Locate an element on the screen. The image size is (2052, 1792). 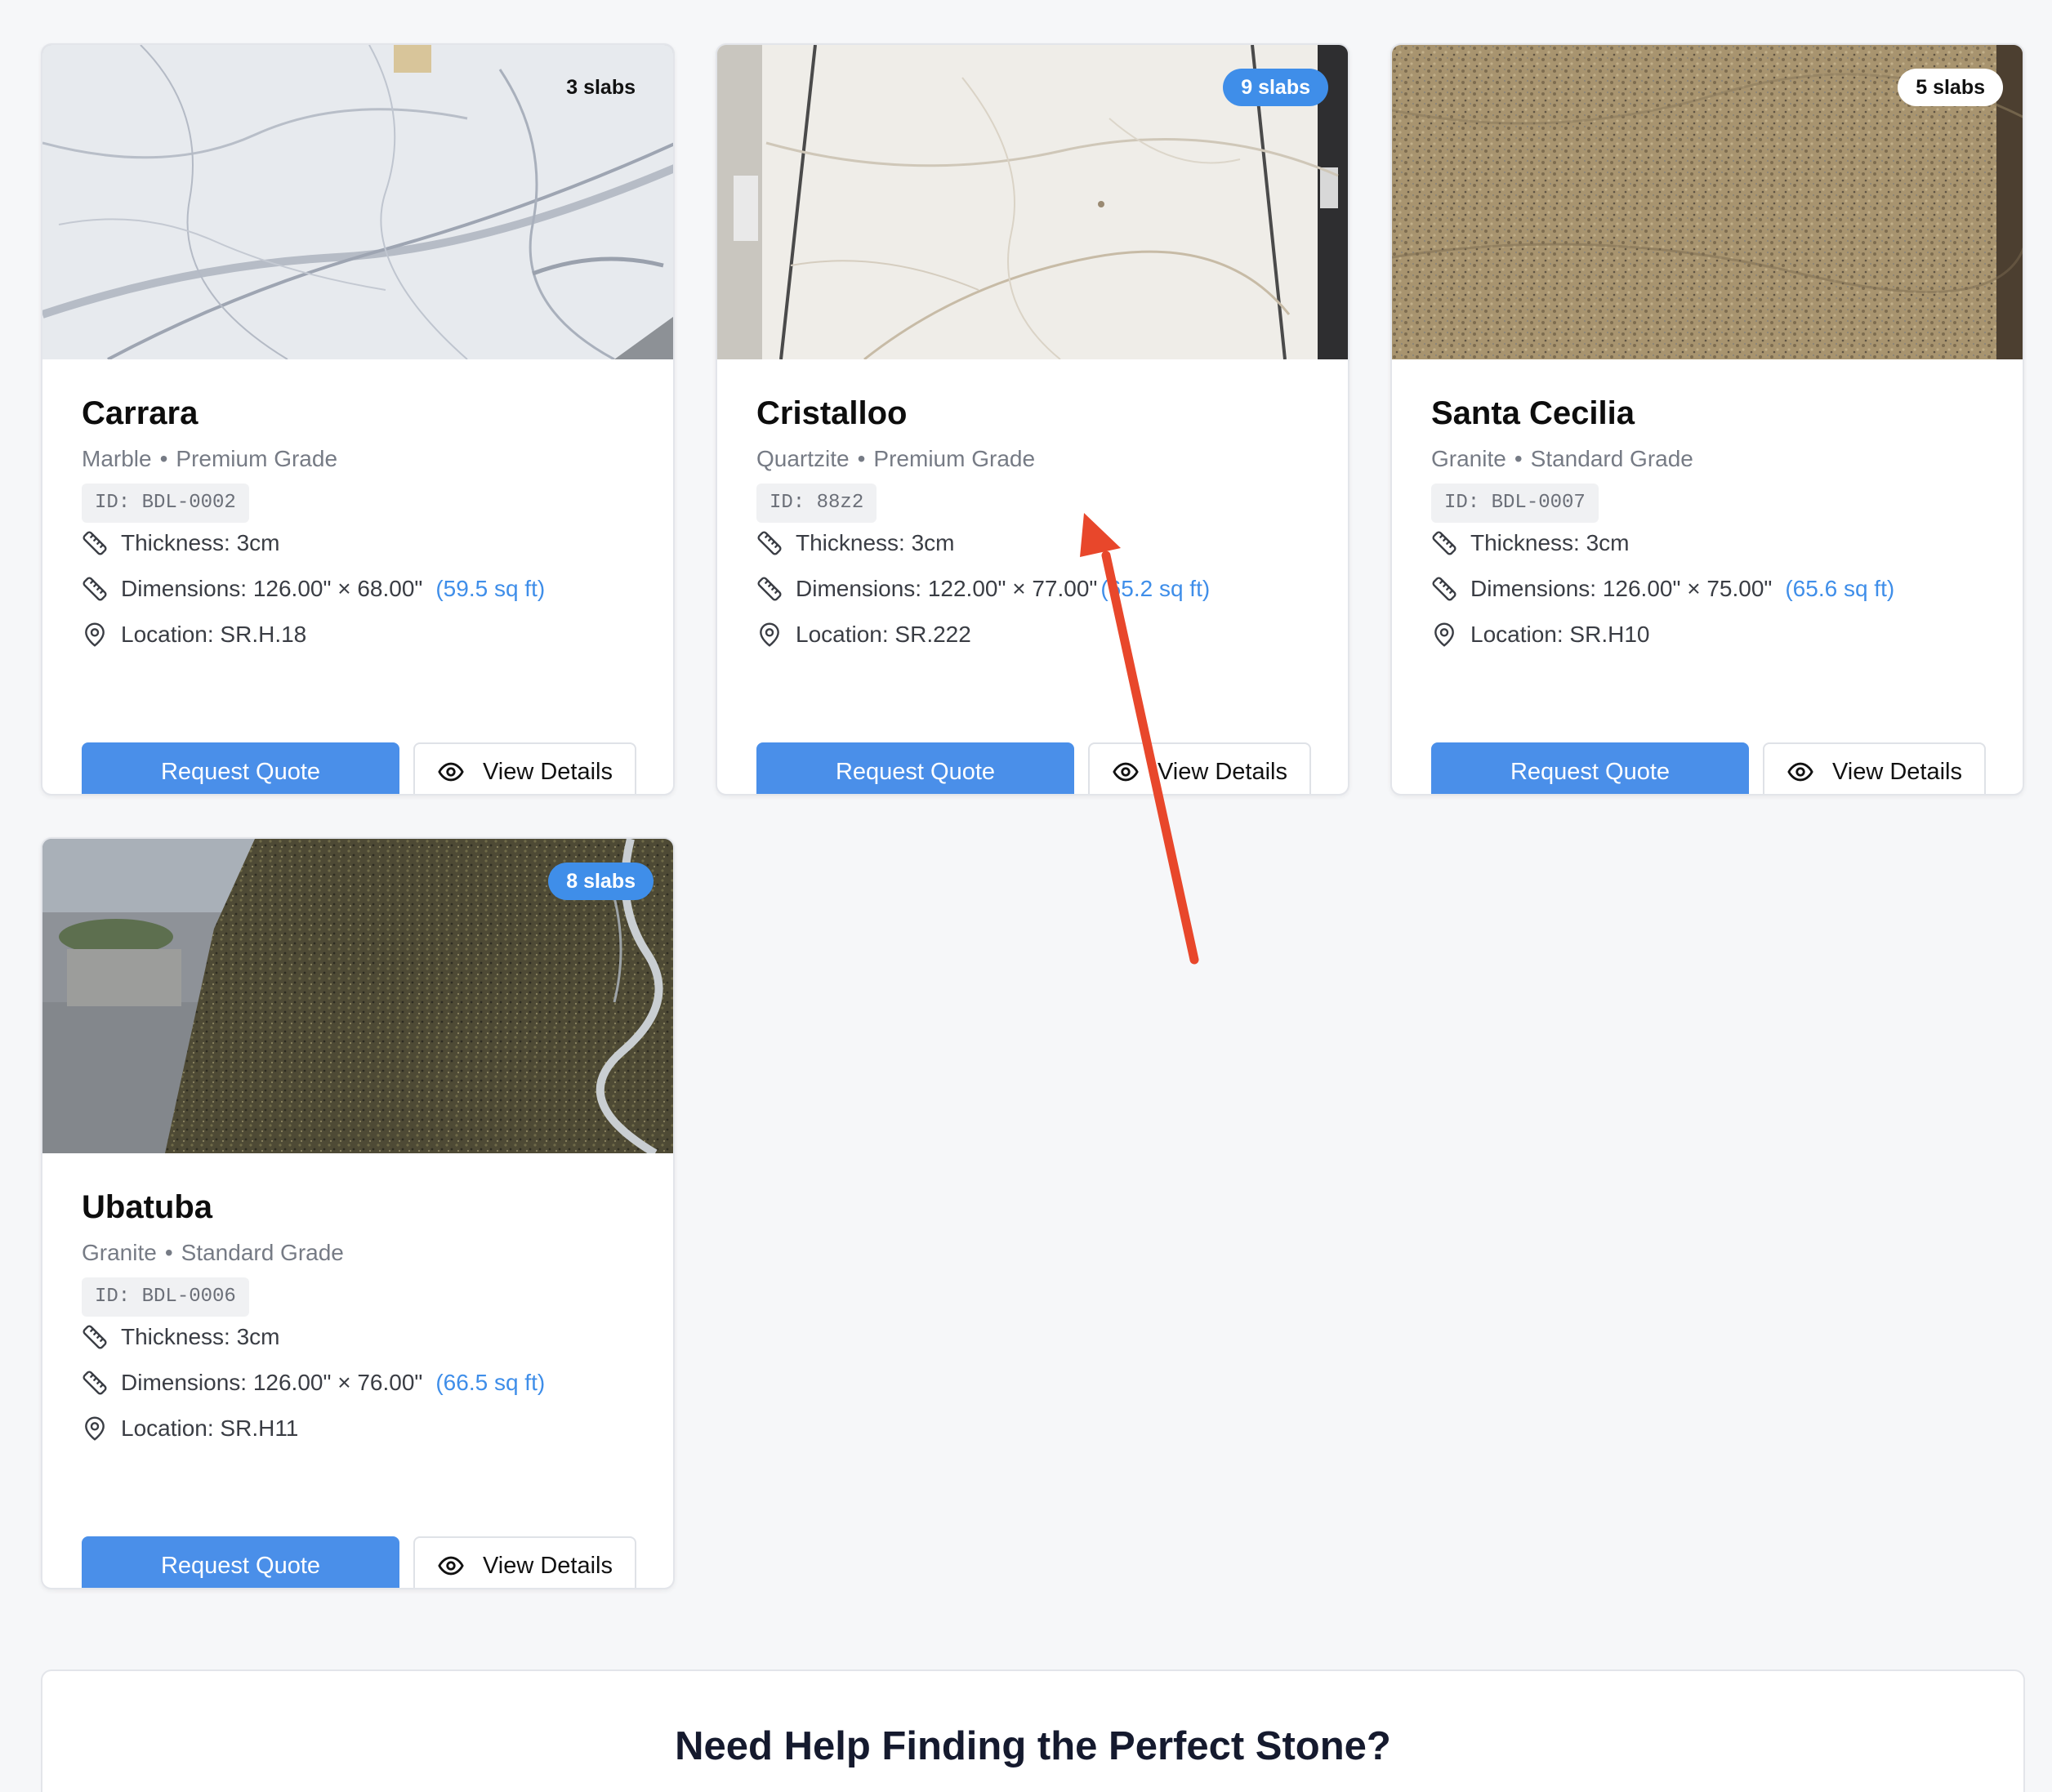
area-sqft: (65.2 sq ft) is located at coordinates (1155, 588).